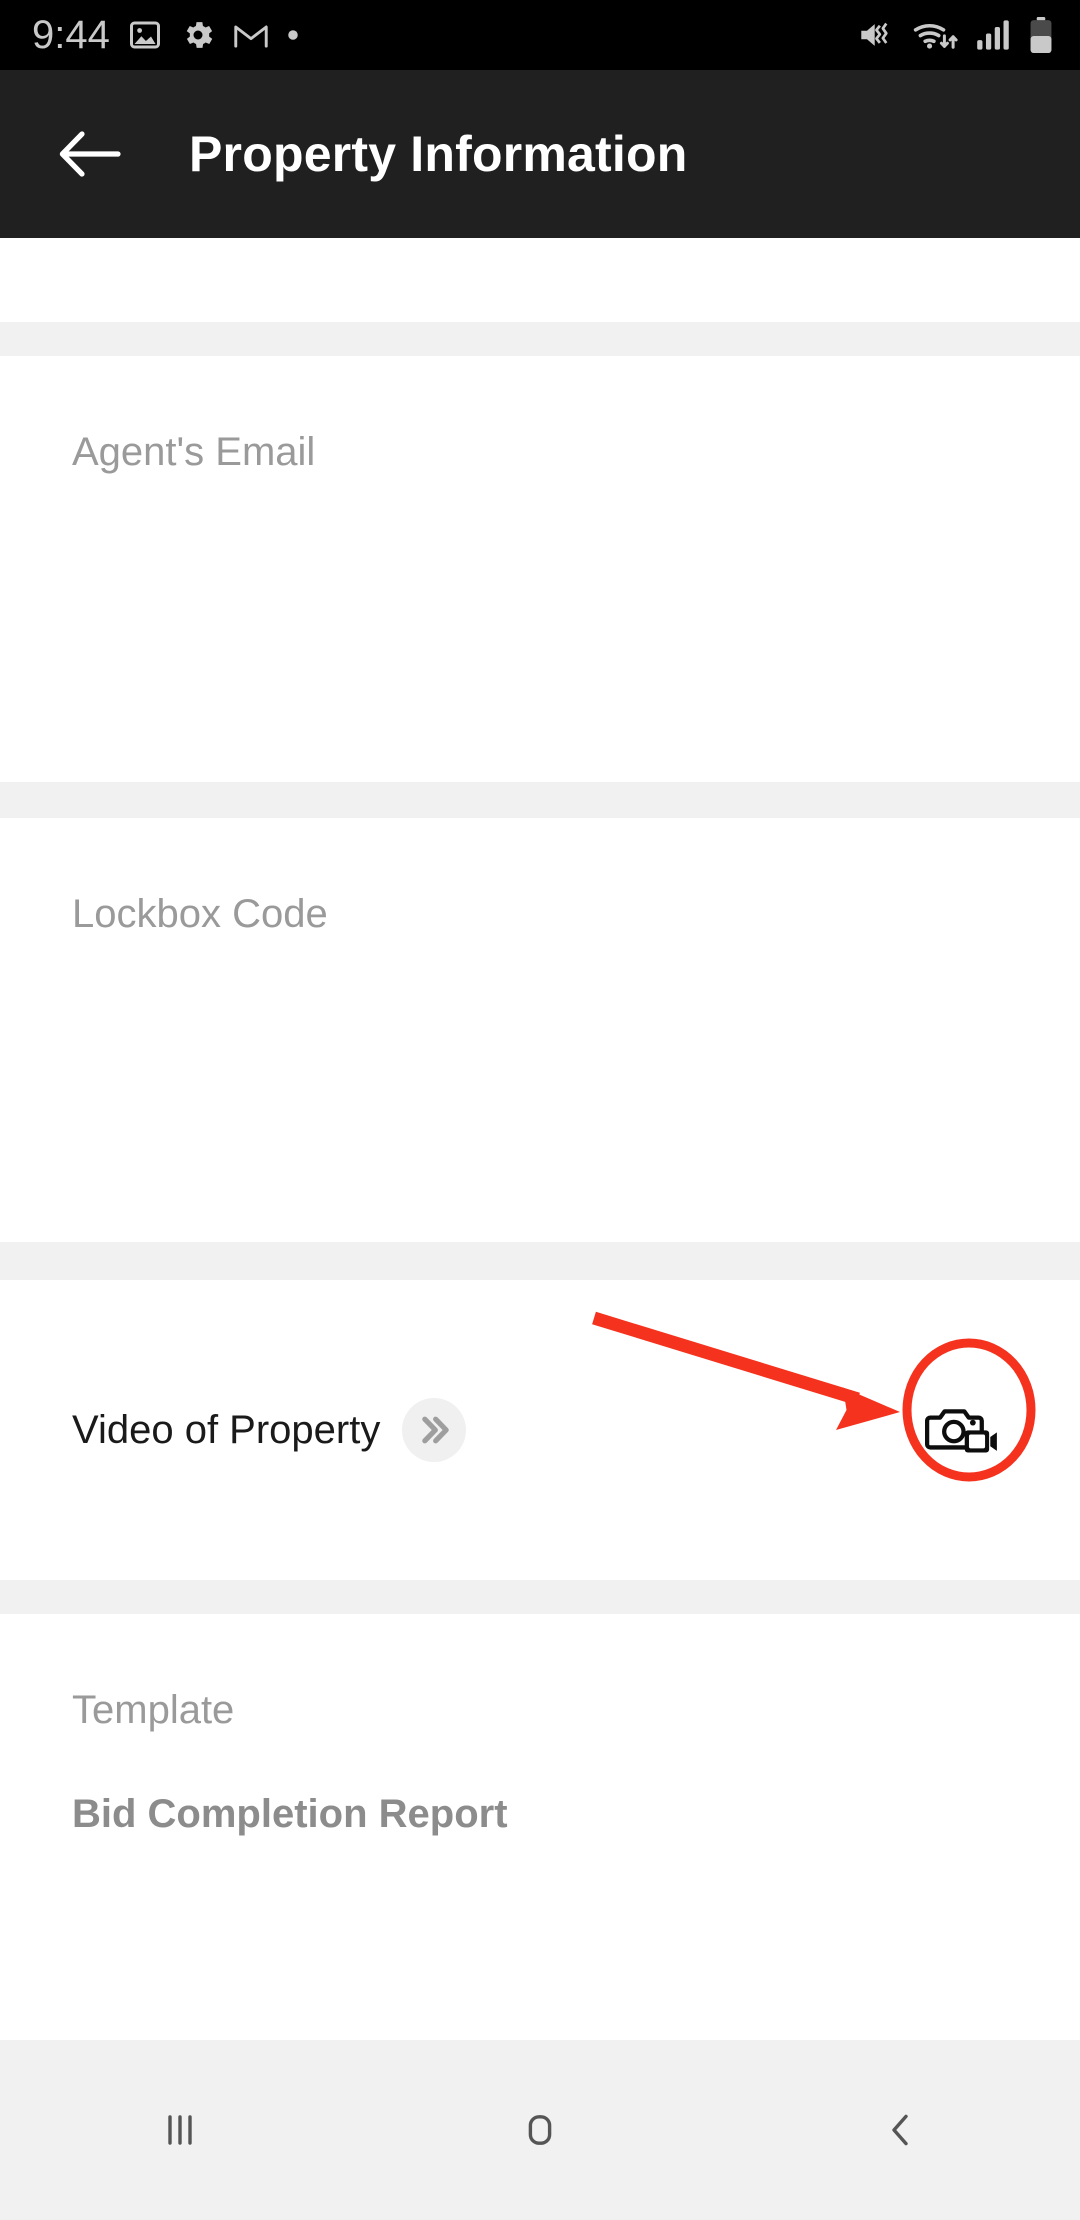  Describe the element at coordinates (200, 914) in the screenshot. I see `lockbox-code-label: Lockbox Code` at that location.